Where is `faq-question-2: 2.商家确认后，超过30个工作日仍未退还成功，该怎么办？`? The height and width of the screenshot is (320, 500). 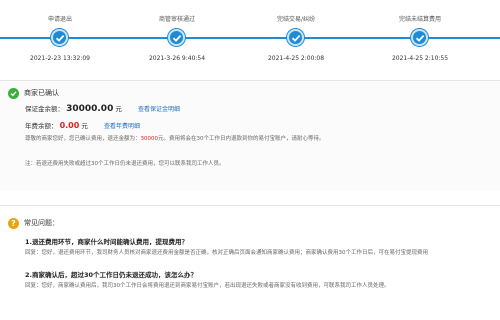
faq-question-2: 2.商家确认后，超过30个工作日仍未退还成功，该怎么办？ is located at coordinates (111, 275).